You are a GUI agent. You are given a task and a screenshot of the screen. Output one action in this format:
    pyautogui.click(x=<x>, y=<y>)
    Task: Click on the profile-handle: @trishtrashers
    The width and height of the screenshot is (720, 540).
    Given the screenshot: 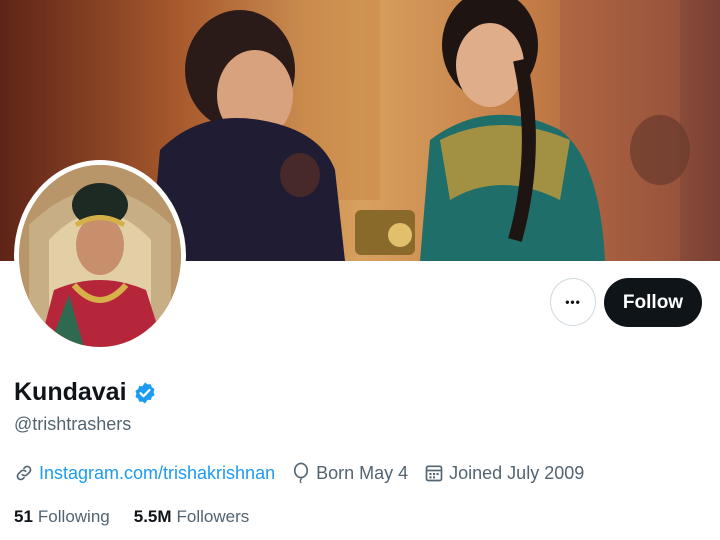 What is the action you would take?
    pyautogui.click(x=73, y=424)
    